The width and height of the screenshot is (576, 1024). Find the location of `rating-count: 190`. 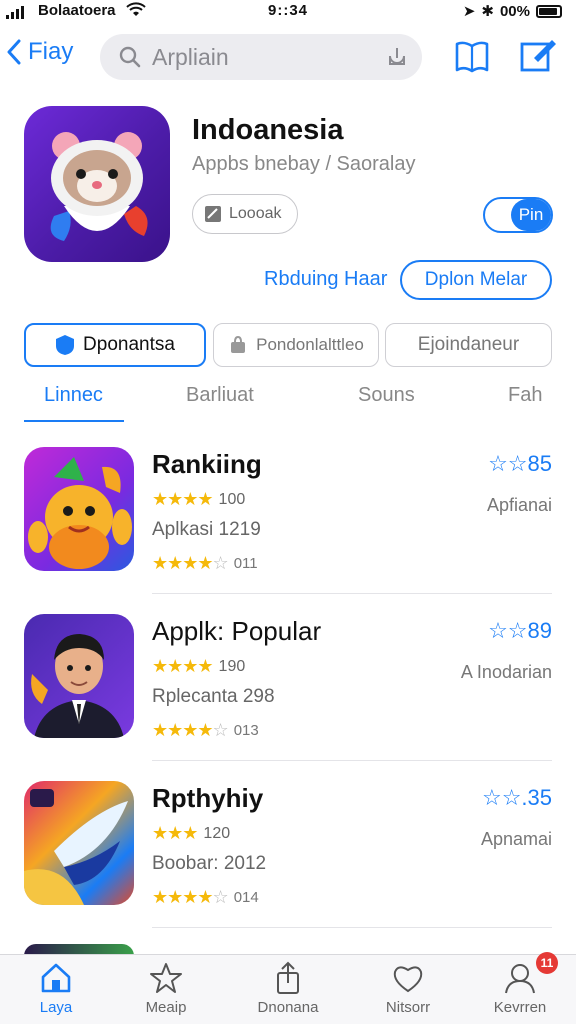

rating-count: 190 is located at coordinates (232, 666).